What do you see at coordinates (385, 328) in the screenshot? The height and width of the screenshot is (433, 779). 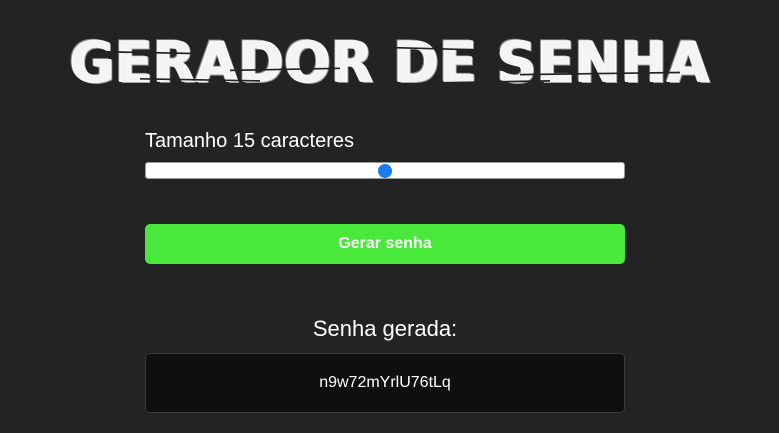 I see `result-title: Senha gerada:` at bounding box center [385, 328].